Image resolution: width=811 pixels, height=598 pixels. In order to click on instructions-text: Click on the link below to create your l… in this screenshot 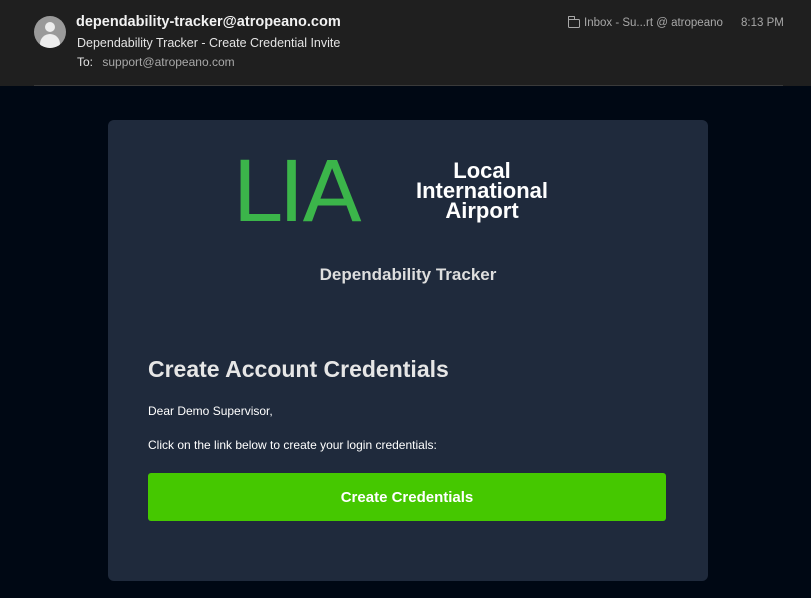, I will do `click(292, 445)`.